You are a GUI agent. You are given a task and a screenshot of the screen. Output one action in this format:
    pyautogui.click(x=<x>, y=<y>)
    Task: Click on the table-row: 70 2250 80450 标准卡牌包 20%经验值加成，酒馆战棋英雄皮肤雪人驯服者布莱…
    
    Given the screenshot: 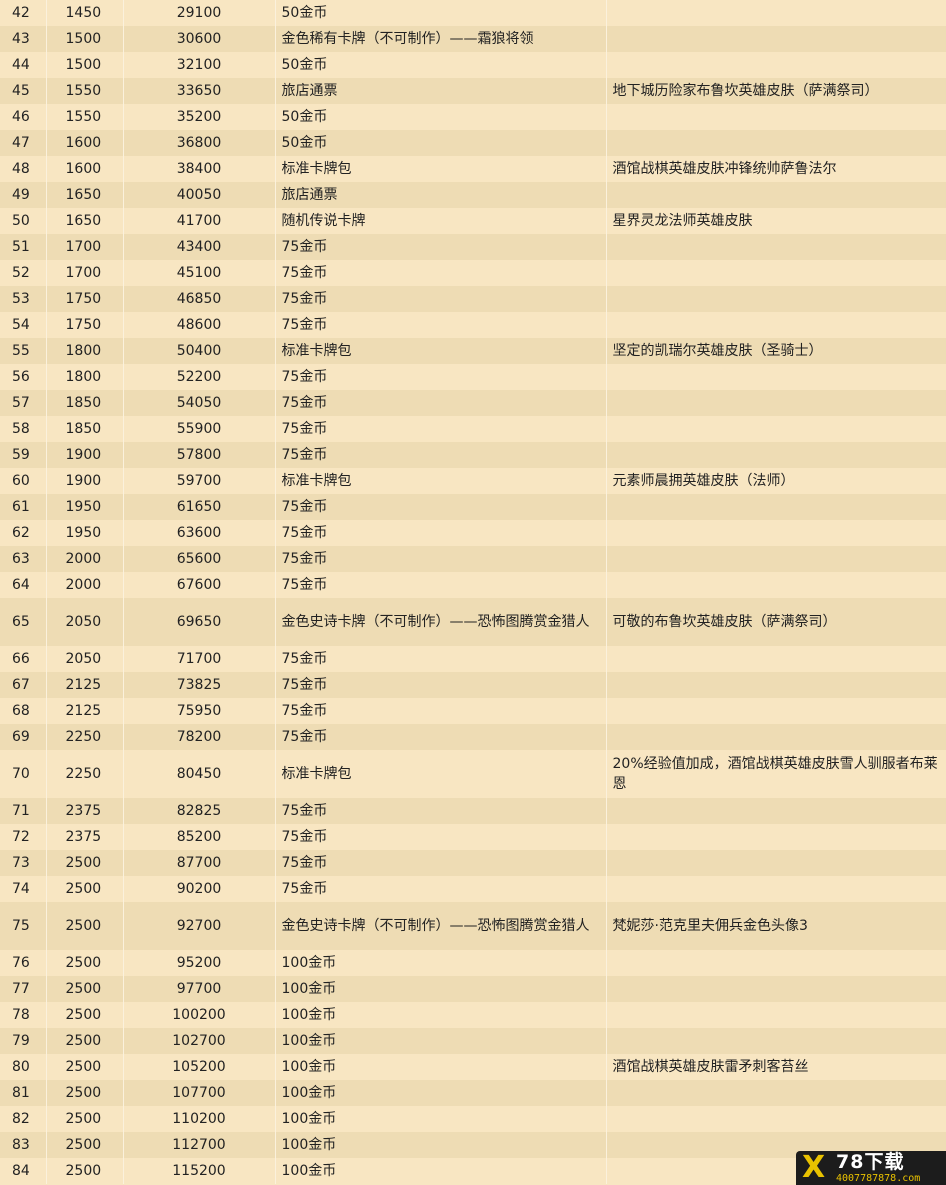 What is the action you would take?
    pyautogui.click(x=473, y=774)
    